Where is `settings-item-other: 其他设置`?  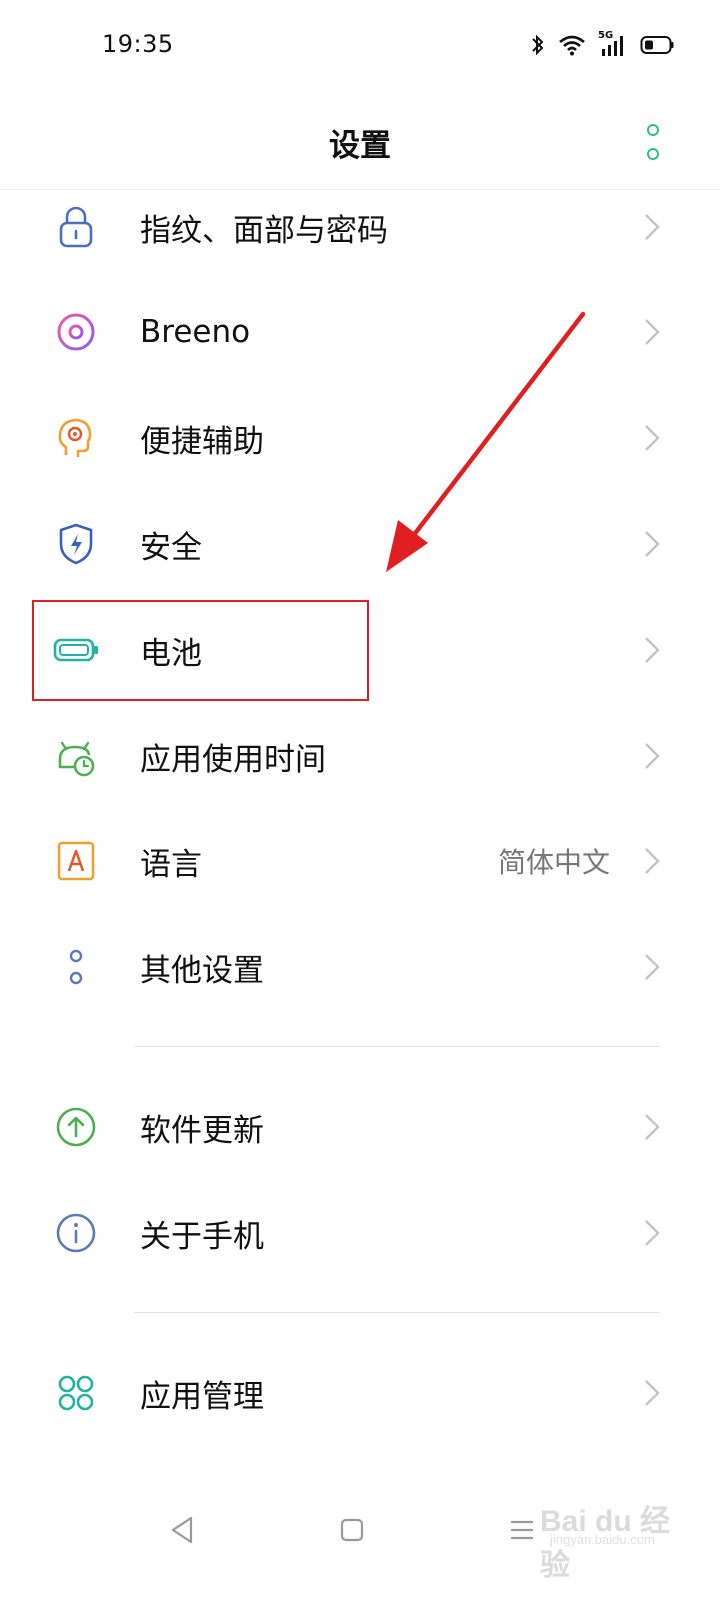 settings-item-other: 其他设置 is located at coordinates (360, 967).